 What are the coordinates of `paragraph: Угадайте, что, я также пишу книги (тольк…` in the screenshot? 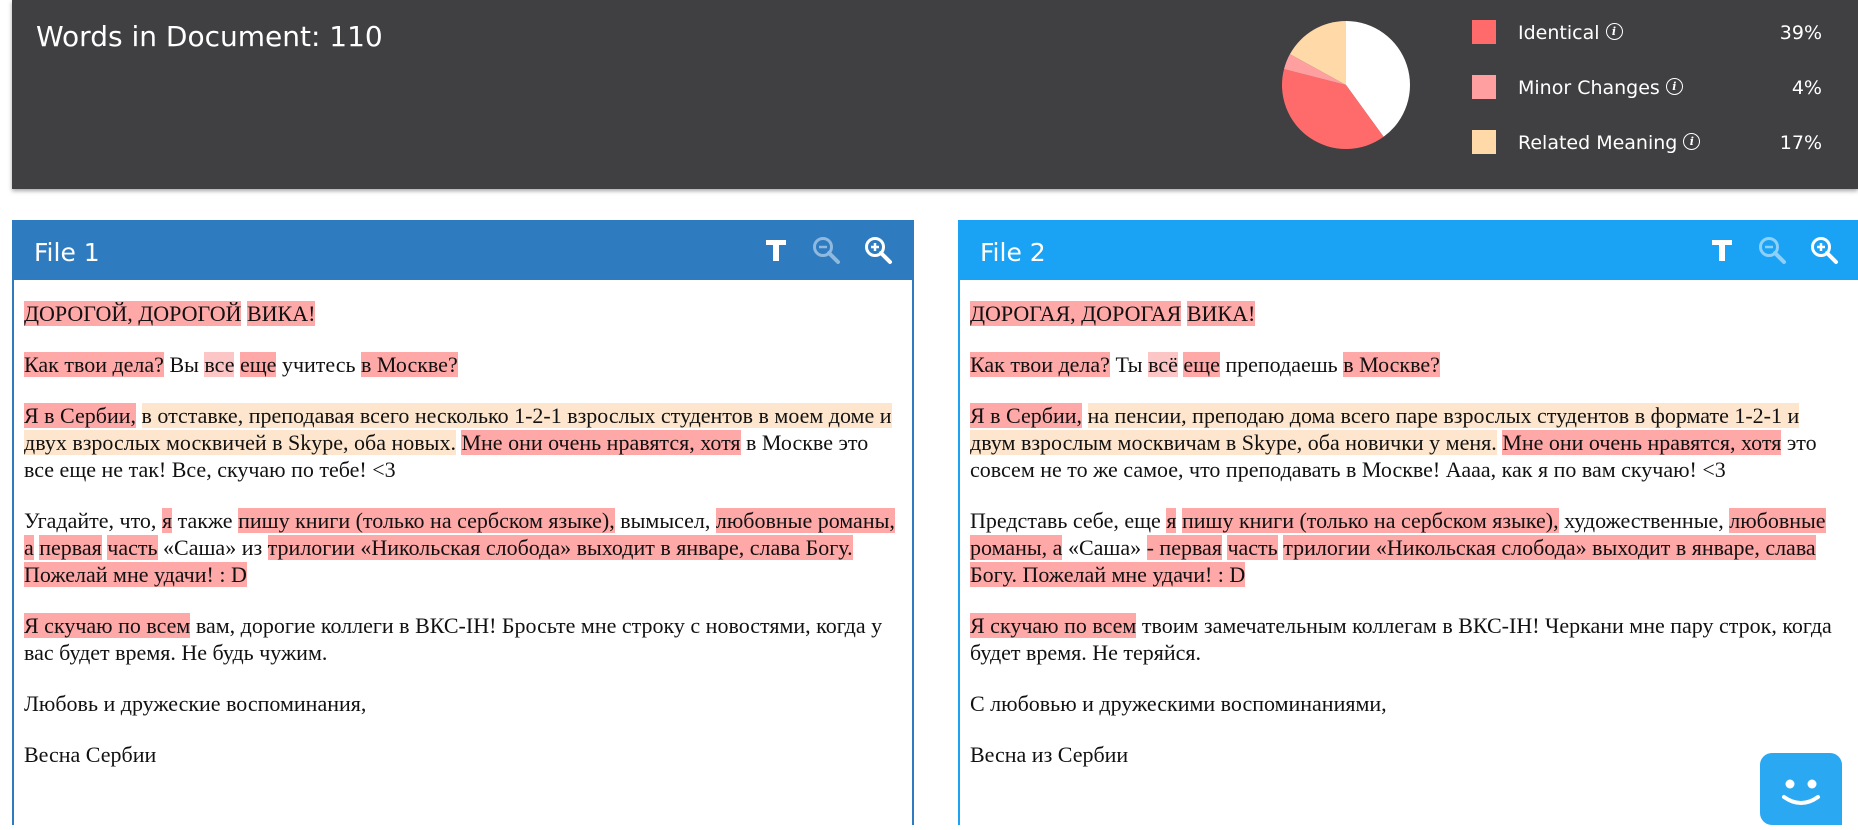 It's located at (463, 547).